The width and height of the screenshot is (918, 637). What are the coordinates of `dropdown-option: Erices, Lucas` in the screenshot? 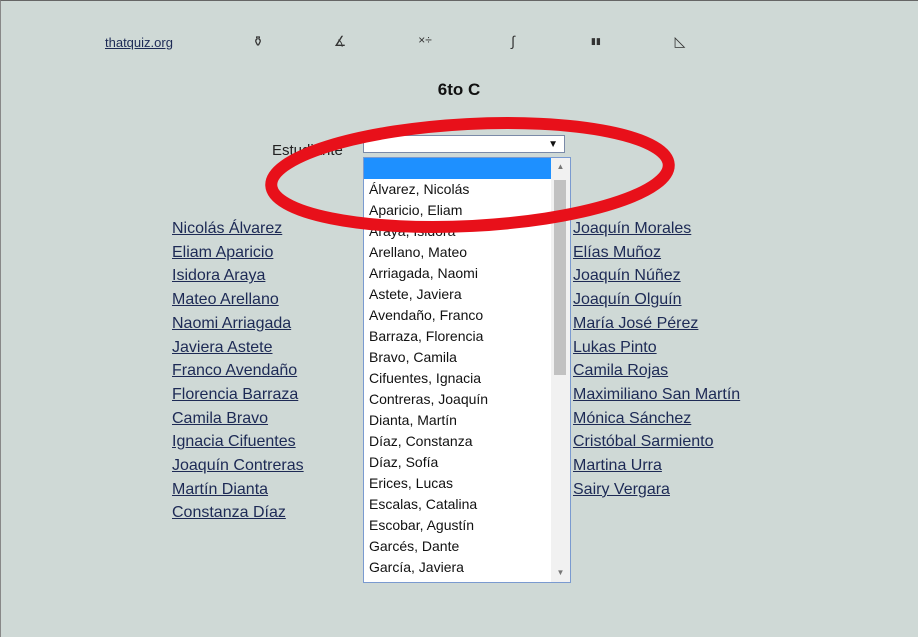 It's located at (457, 483).